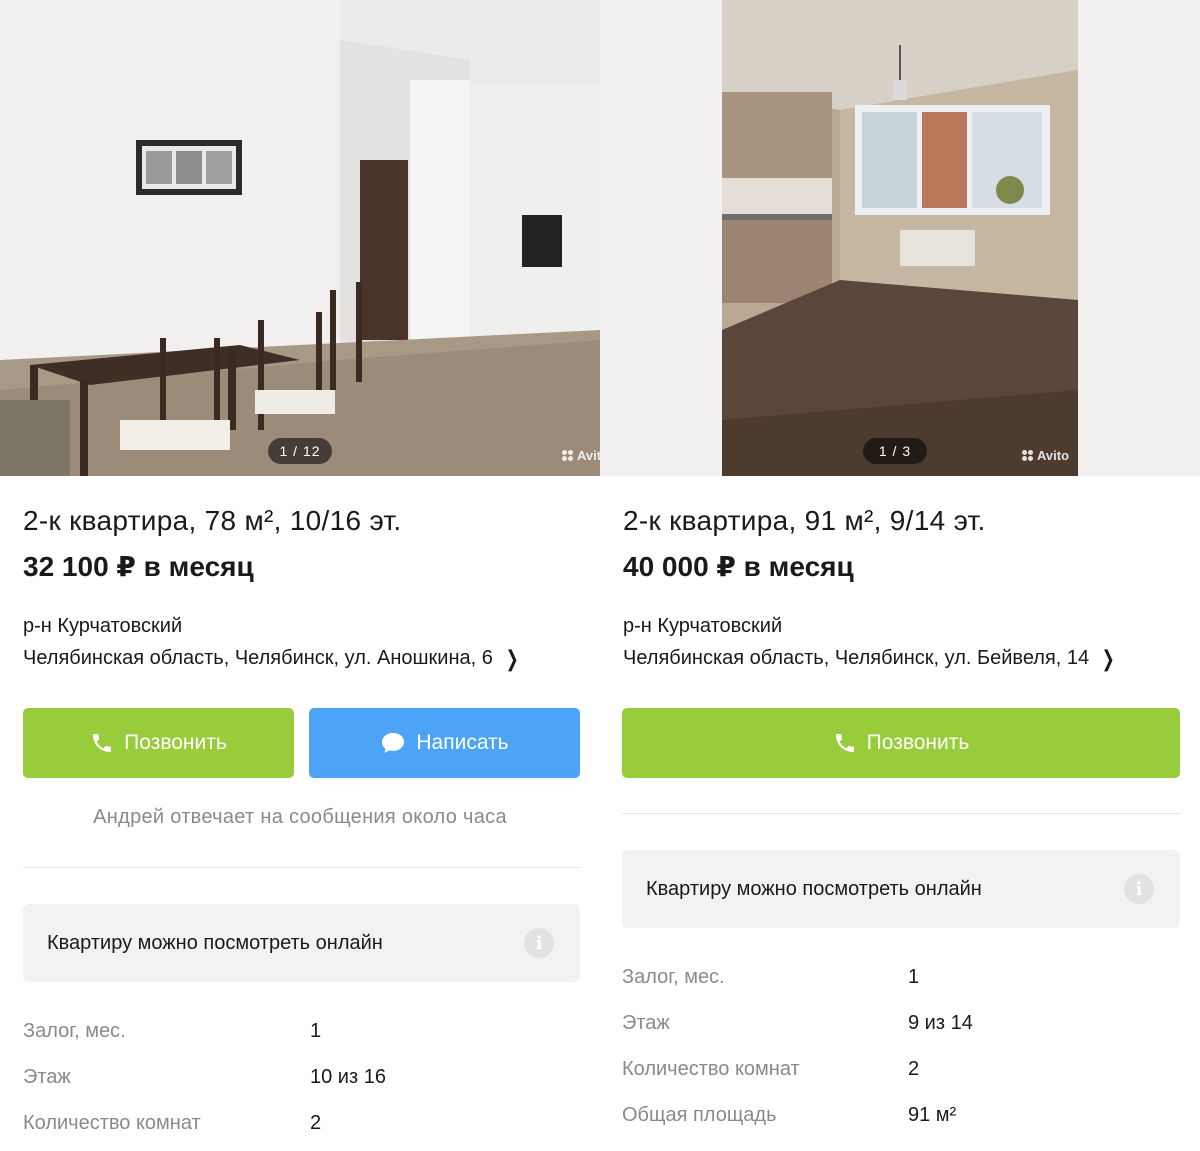 This screenshot has height=1151, width=1200. What do you see at coordinates (940, 1023) in the screenshot?
I see `param-value: 9 из 14` at bounding box center [940, 1023].